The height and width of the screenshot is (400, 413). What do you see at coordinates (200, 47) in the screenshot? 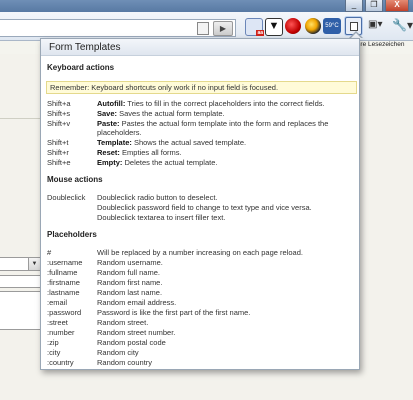
I see `popup-title: Form Templates` at bounding box center [200, 47].